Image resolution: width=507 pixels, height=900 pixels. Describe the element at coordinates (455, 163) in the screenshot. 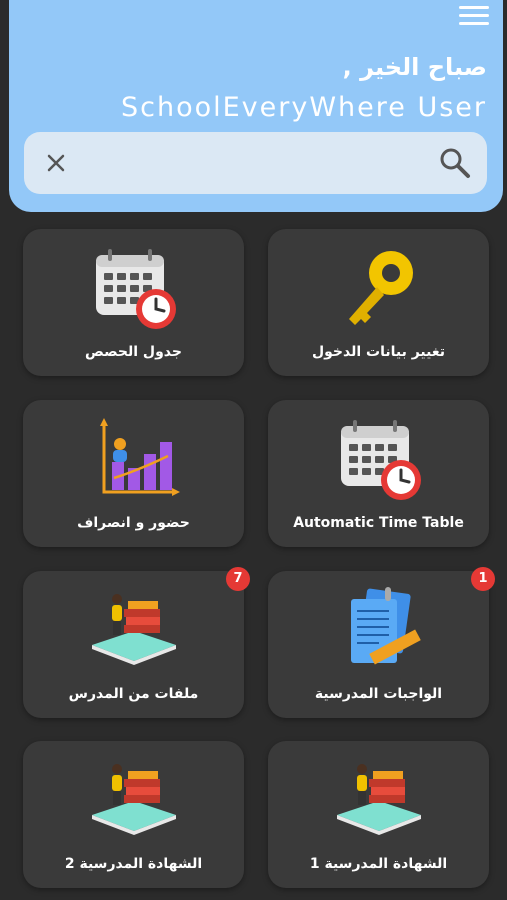

I see `search-icon` at that location.